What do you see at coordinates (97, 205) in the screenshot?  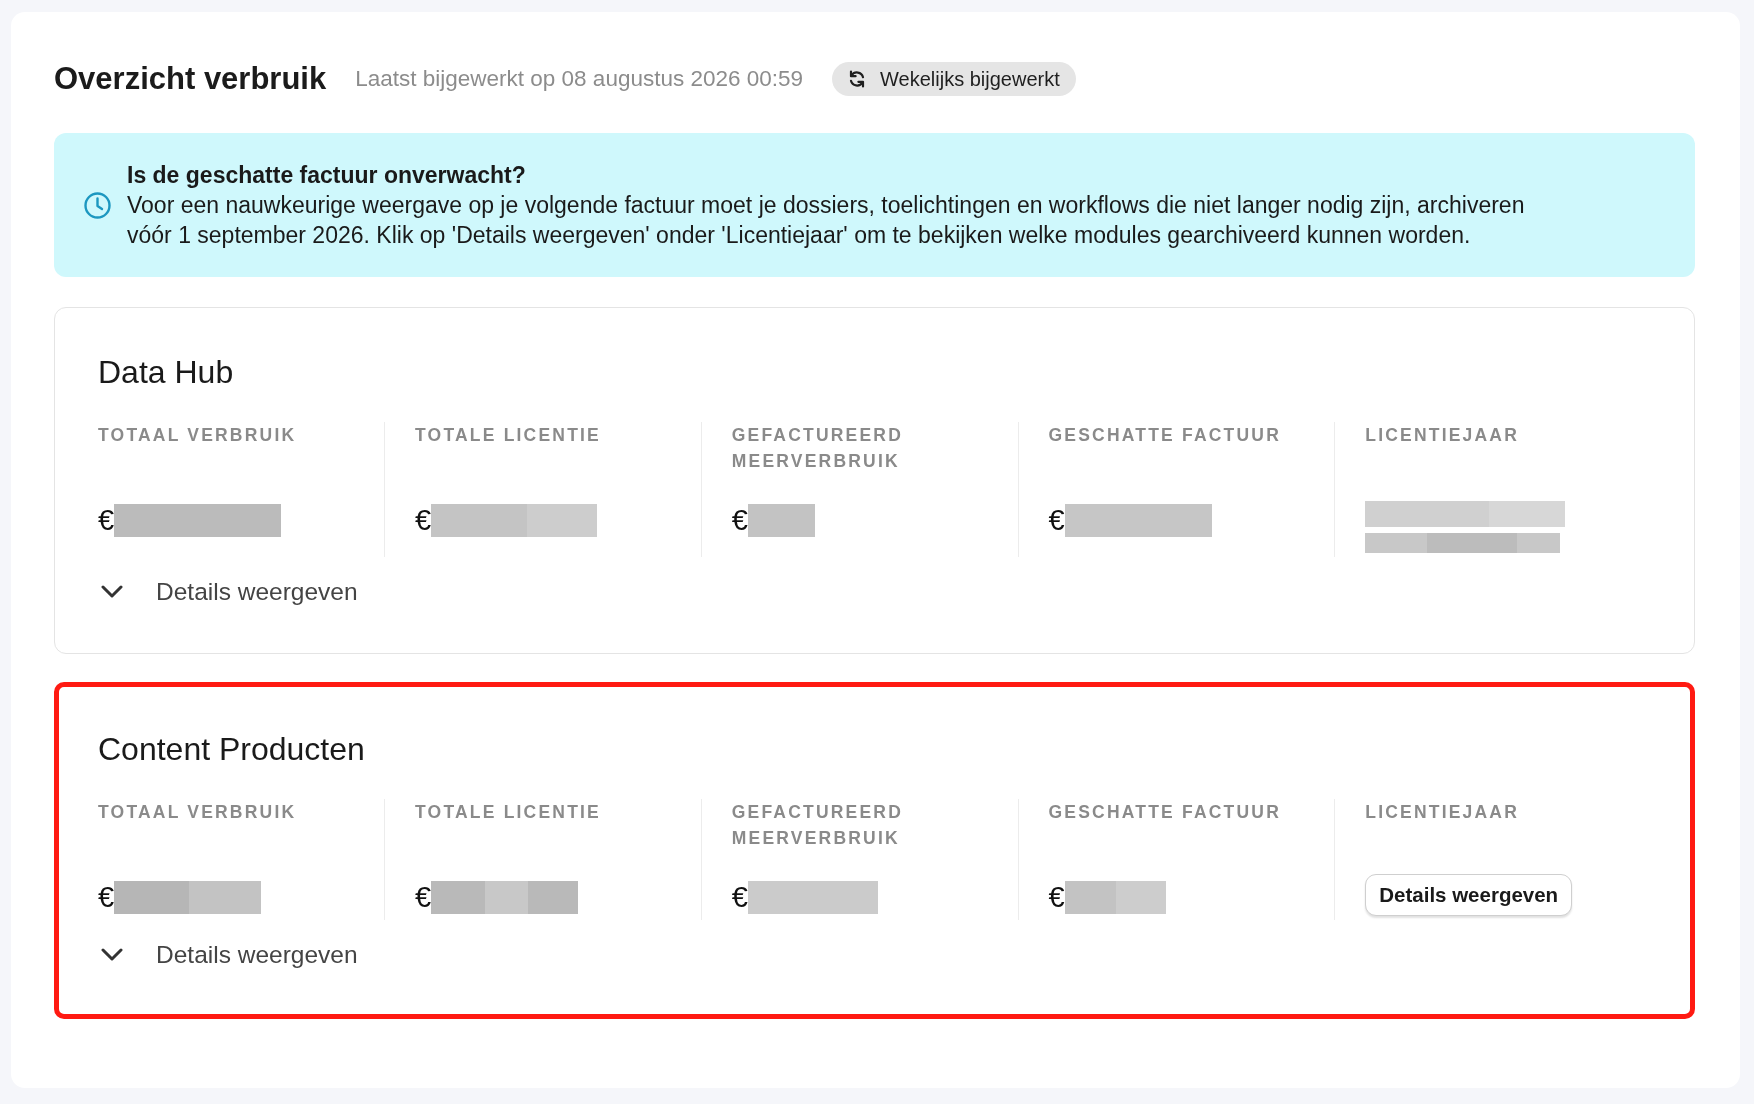 I see `clock-icon` at bounding box center [97, 205].